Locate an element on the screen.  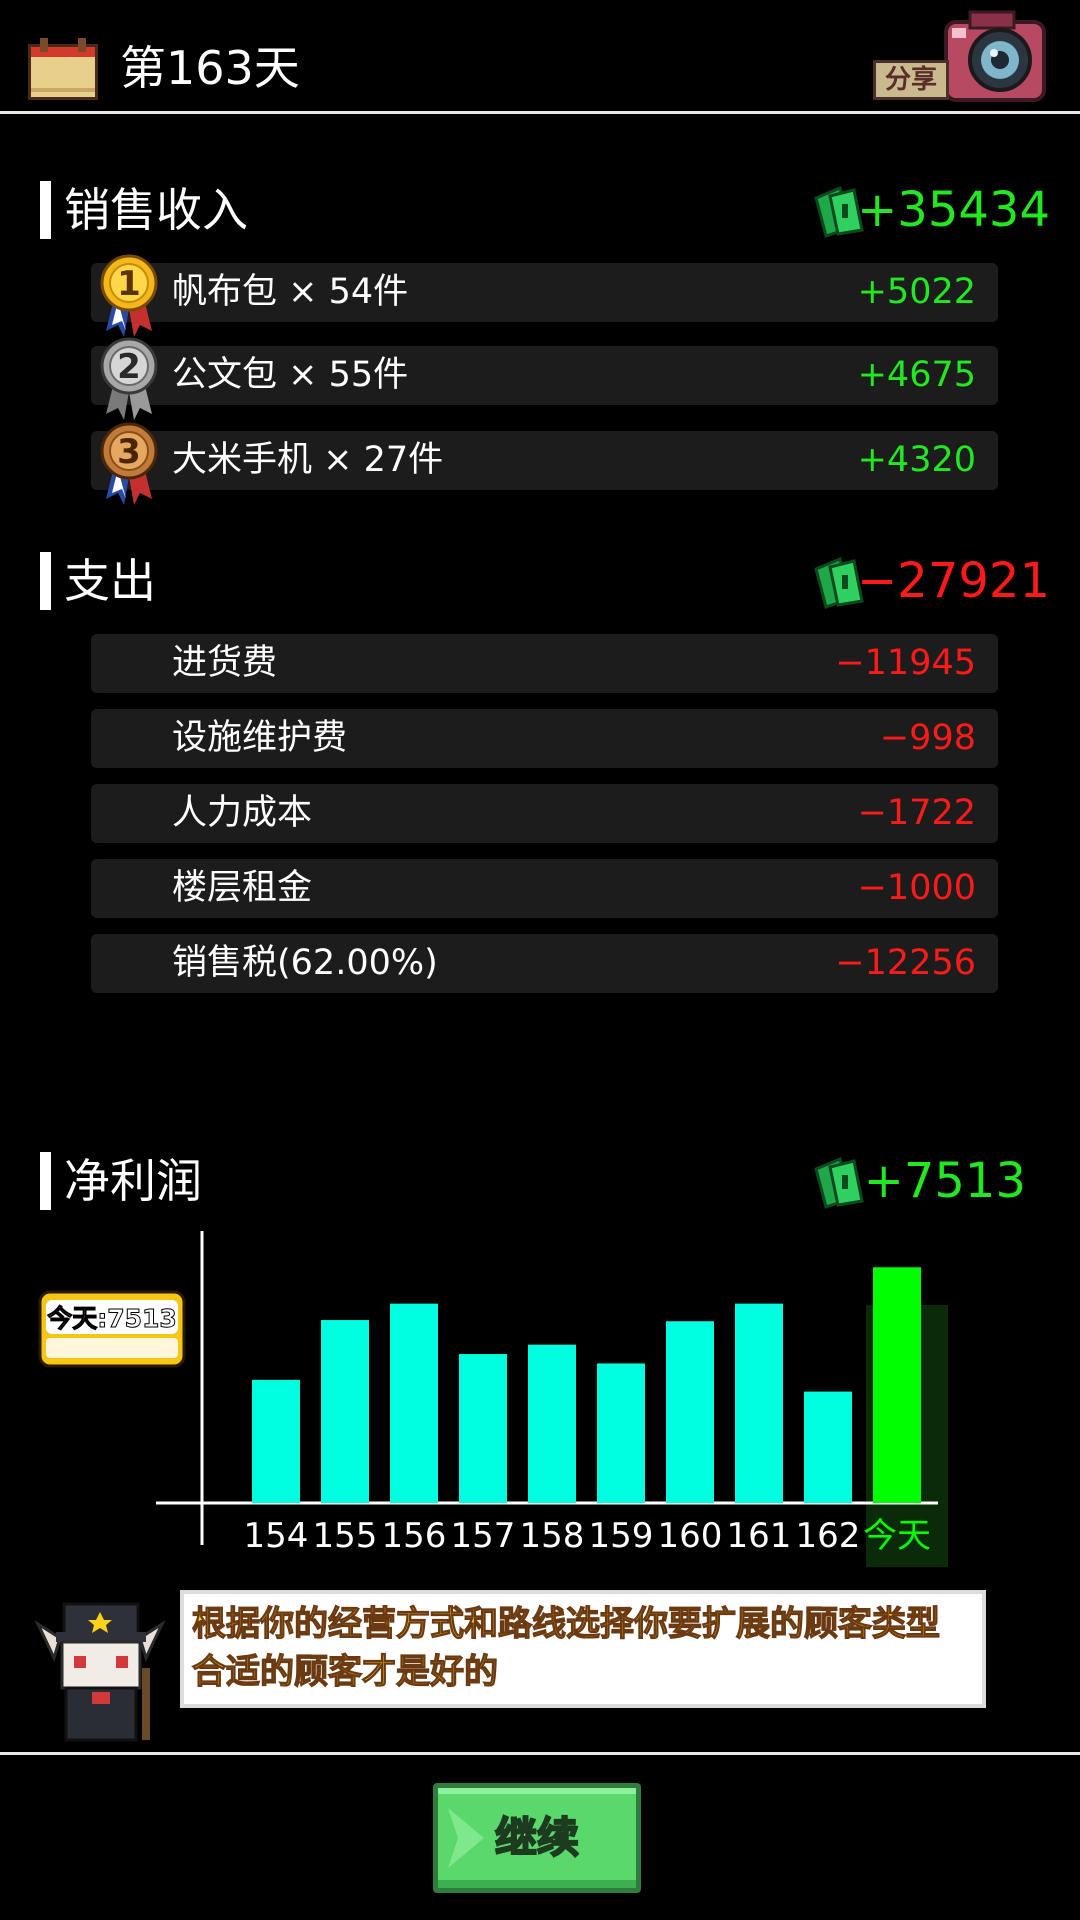
share-label: 分享 is located at coordinates (911, 80).